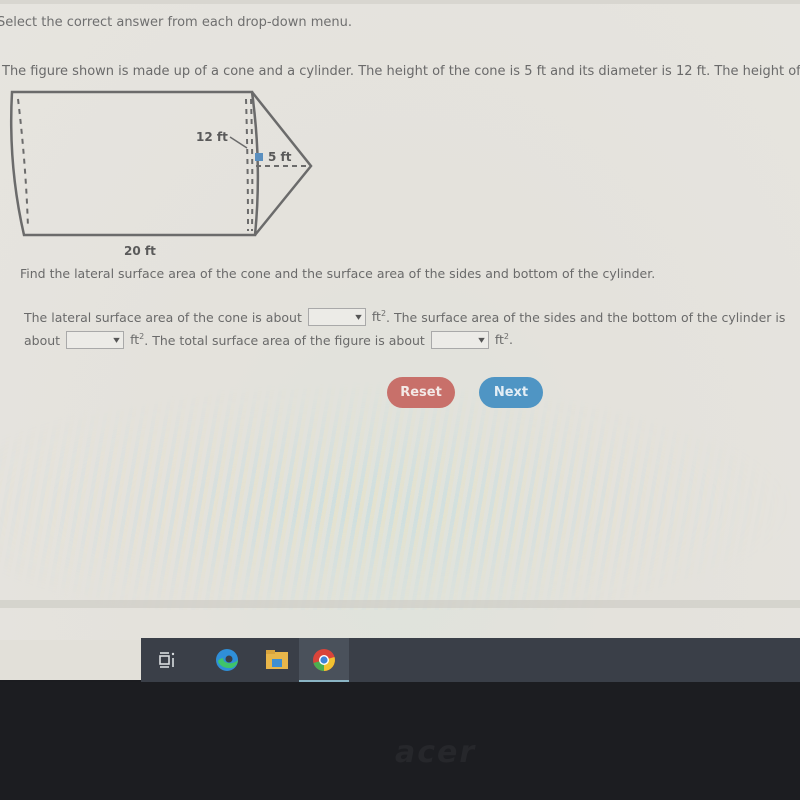  I want to click on taskbar-search-area, so click(70, 660).